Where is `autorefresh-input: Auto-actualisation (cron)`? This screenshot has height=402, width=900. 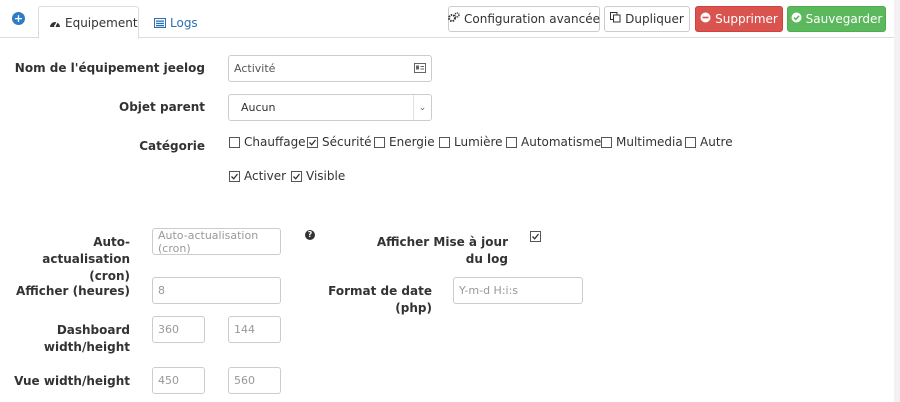
autorefresh-input: Auto-actualisation (cron) is located at coordinates (216, 241).